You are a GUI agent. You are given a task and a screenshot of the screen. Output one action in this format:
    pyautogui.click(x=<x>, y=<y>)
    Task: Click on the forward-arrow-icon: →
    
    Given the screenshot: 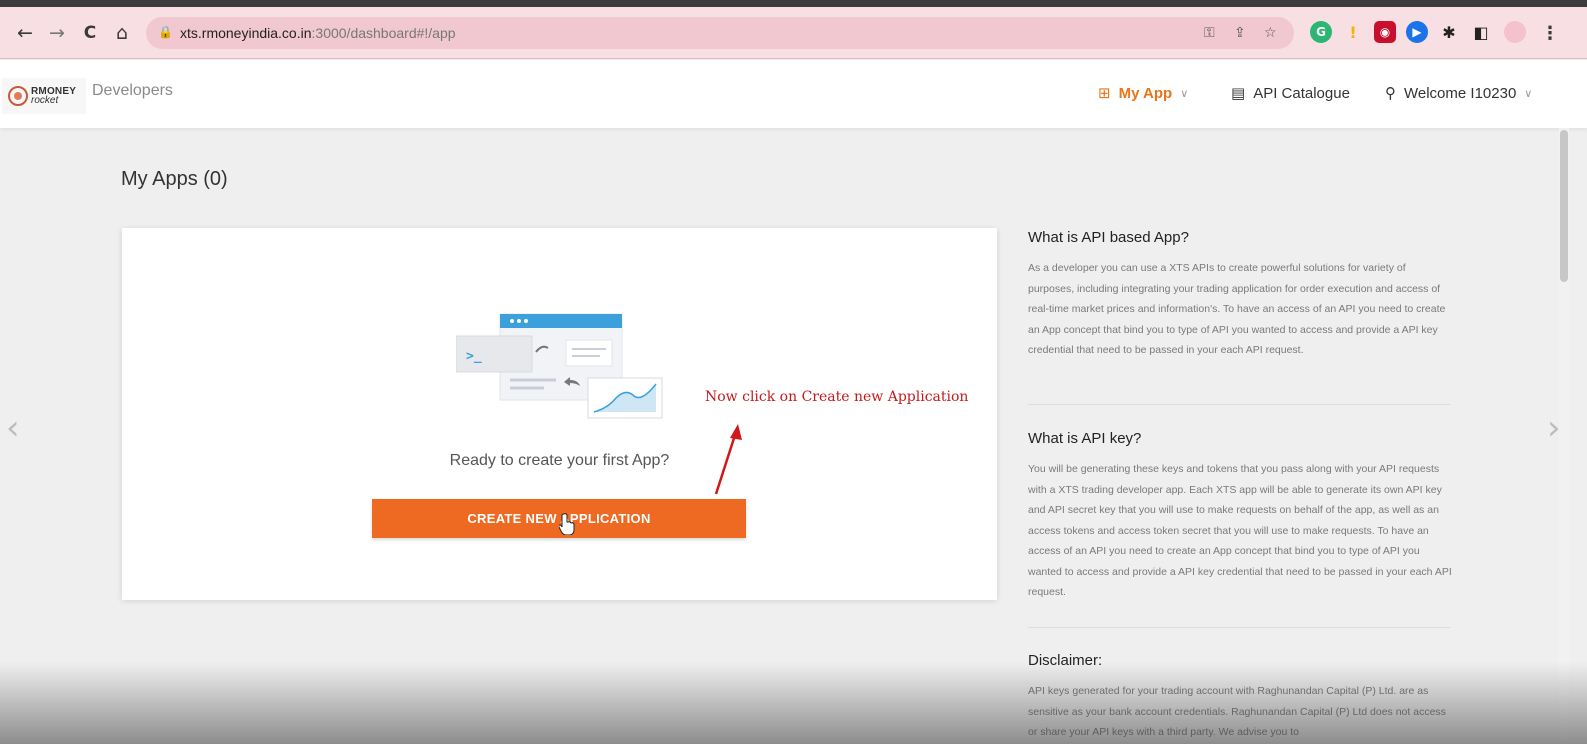 What is the action you would take?
    pyautogui.click(x=57, y=33)
    